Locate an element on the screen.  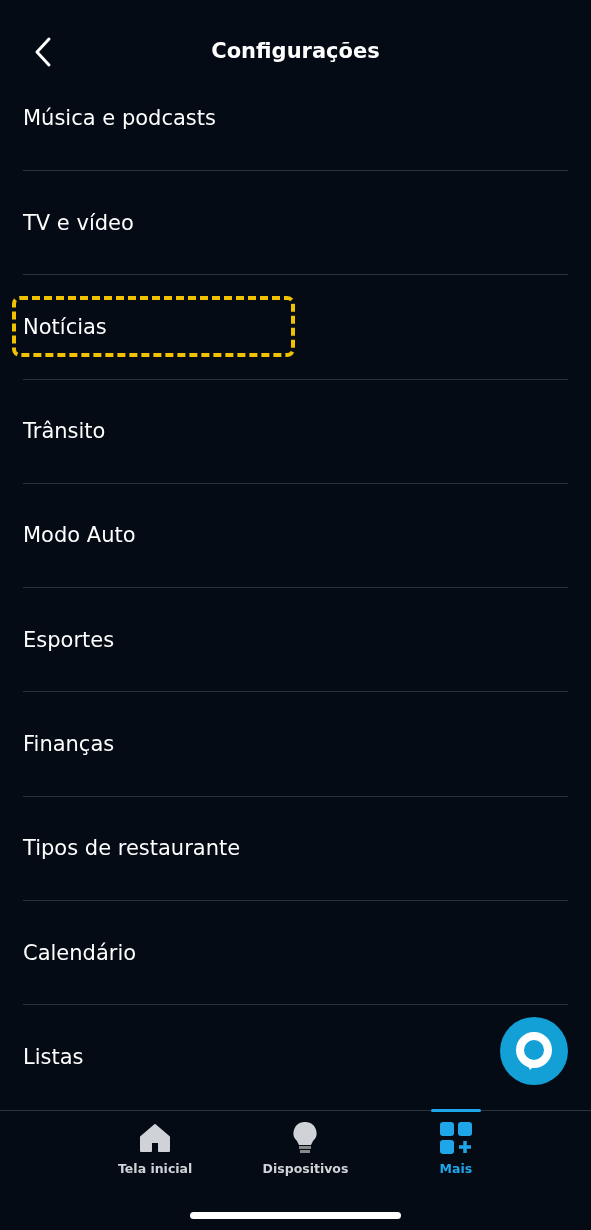
light-bulb-icon is located at coordinates (305, 1137).